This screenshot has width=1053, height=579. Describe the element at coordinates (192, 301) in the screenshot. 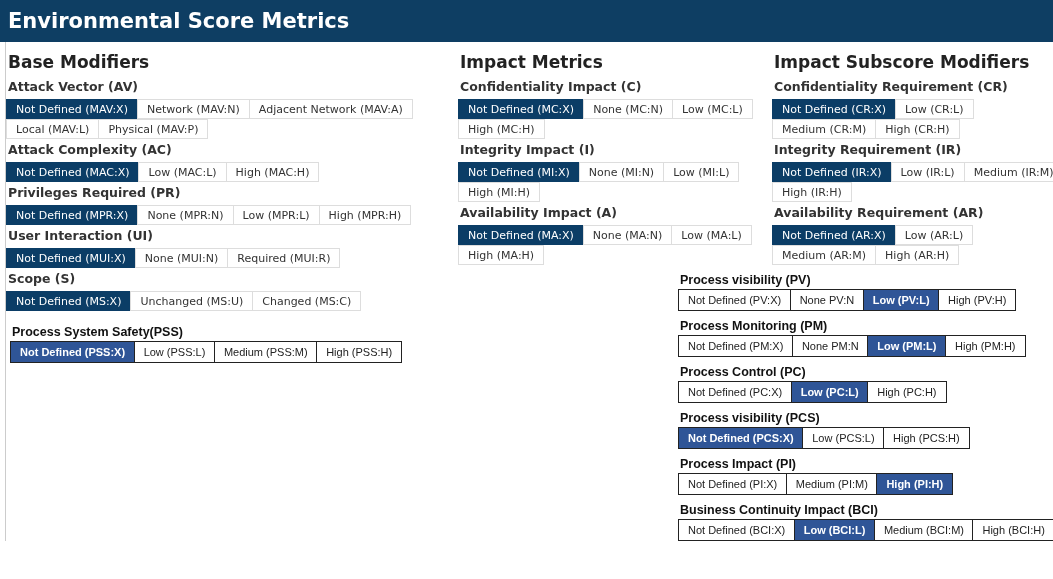

I see `option-button: Unchanged (MS:U)` at that location.